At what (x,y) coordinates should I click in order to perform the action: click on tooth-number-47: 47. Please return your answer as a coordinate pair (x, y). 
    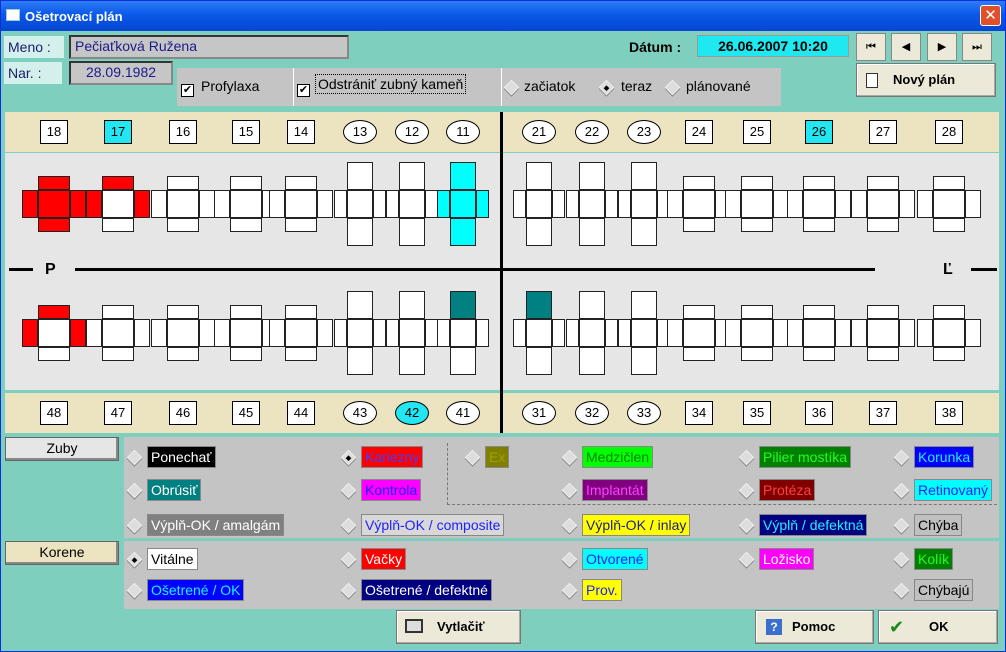
    Looking at the image, I should click on (118, 413).